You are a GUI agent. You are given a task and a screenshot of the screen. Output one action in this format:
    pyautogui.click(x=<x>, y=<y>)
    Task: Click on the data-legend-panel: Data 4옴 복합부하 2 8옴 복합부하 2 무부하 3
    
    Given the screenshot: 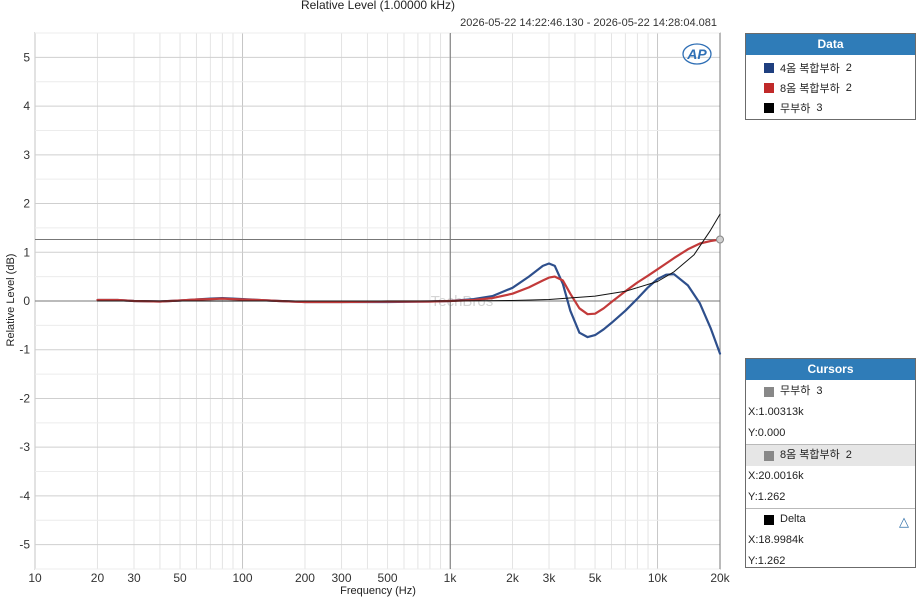 What is the action you would take?
    pyautogui.click(x=830, y=76)
    